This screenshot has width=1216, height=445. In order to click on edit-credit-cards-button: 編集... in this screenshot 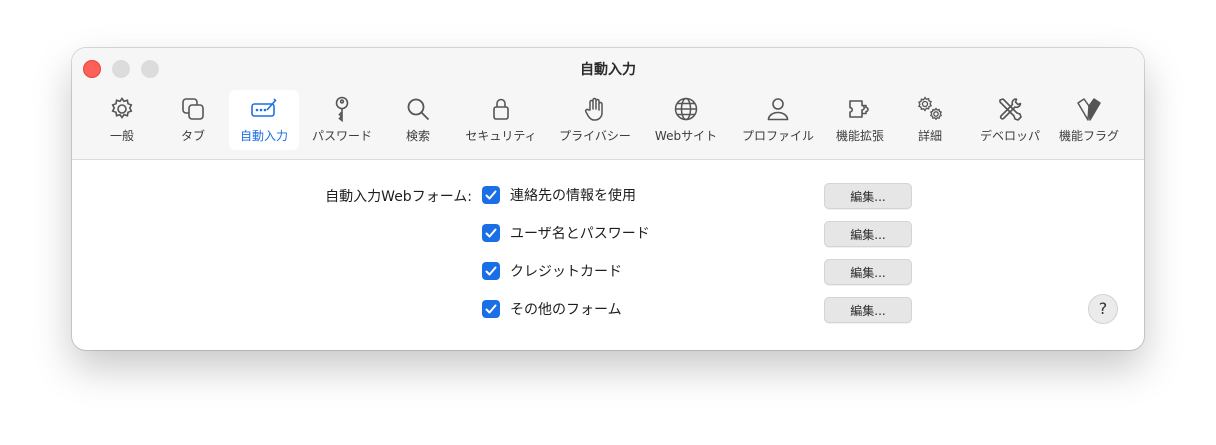, I will do `click(868, 272)`.